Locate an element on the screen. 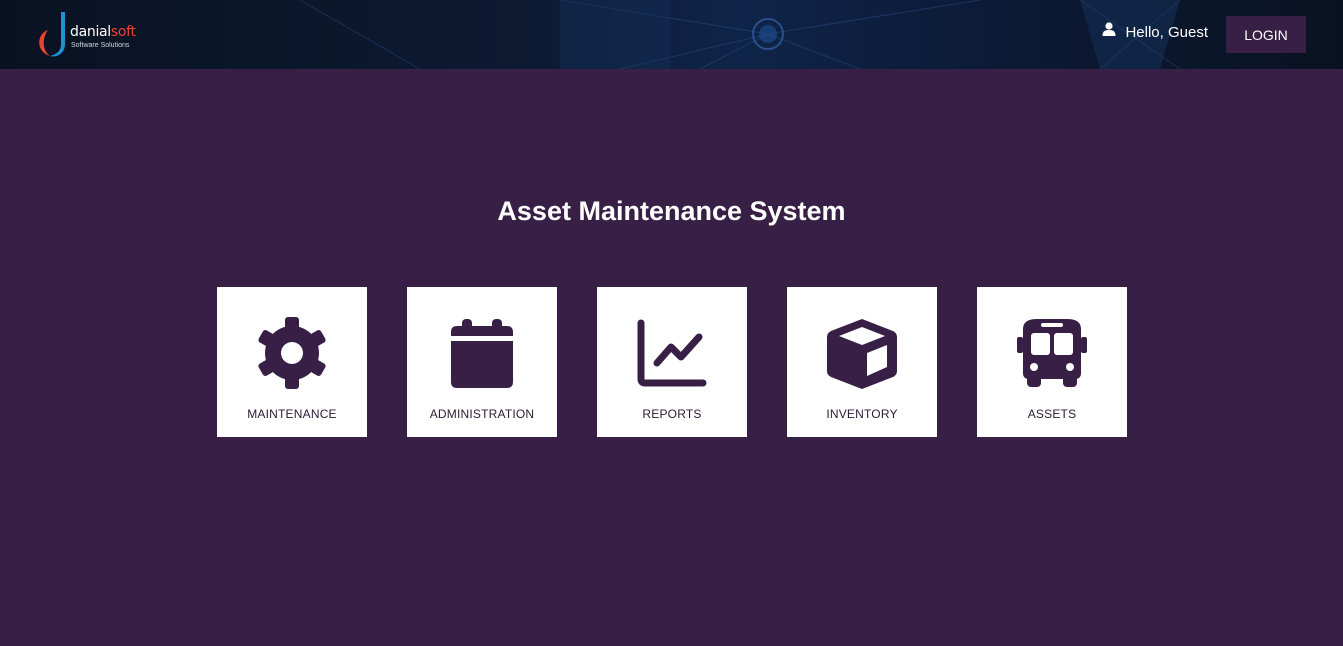 This screenshot has width=1343, height=646. page-title: Asset Maintenance System is located at coordinates (671, 211).